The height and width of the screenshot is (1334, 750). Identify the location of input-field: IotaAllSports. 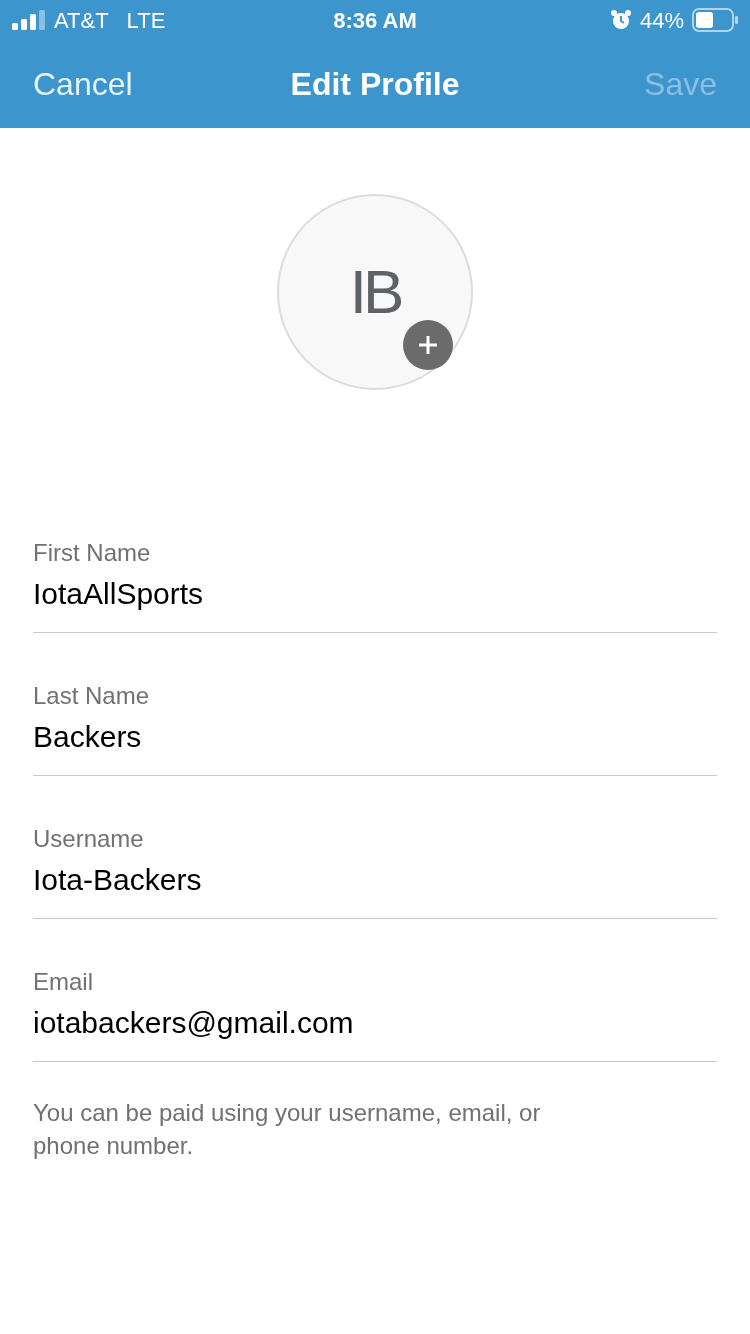
(375, 594).